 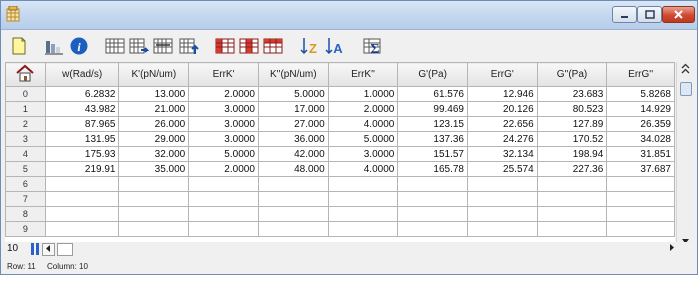 I want to click on table-cell: 26.359, so click(x=640, y=124).